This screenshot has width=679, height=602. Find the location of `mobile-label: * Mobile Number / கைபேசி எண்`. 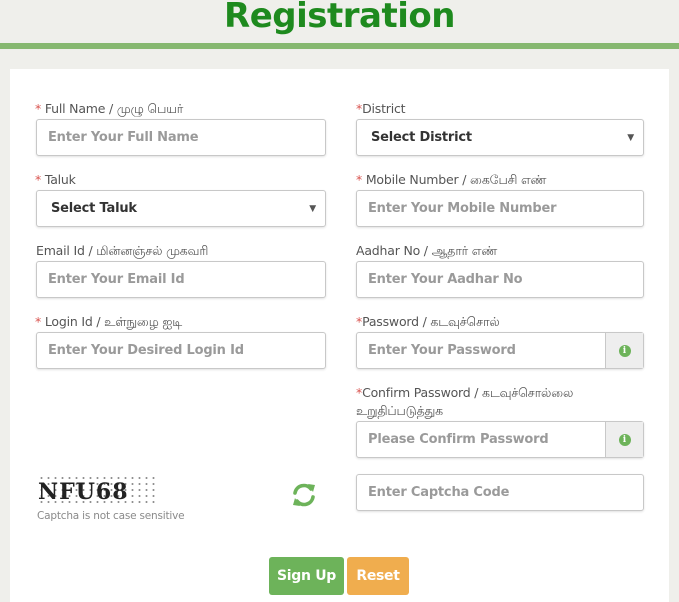

mobile-label: * Mobile Number / கைபேசி எண் is located at coordinates (451, 180).